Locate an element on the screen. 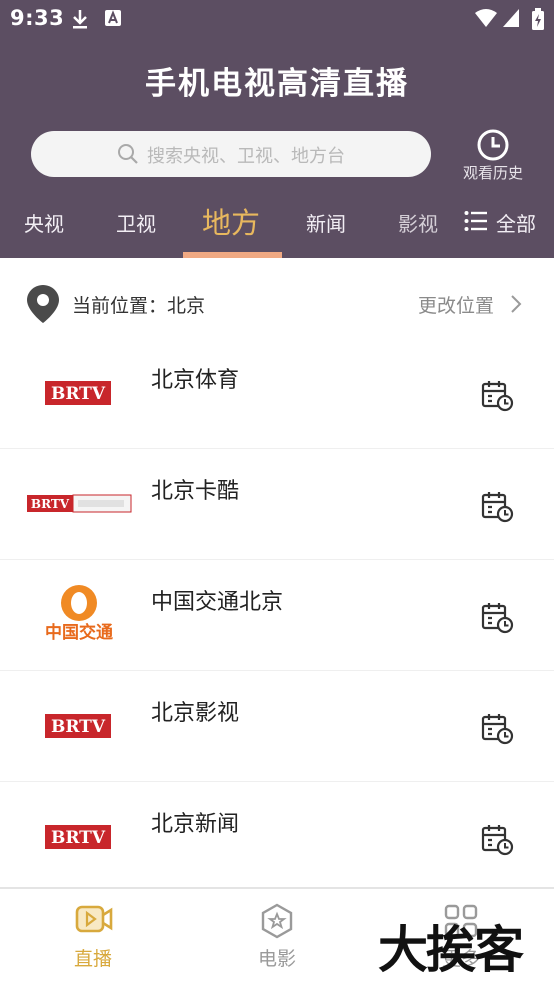 This screenshot has width=554, height=984. brtv-kaku-logo: BRTV is located at coordinates (79, 503).